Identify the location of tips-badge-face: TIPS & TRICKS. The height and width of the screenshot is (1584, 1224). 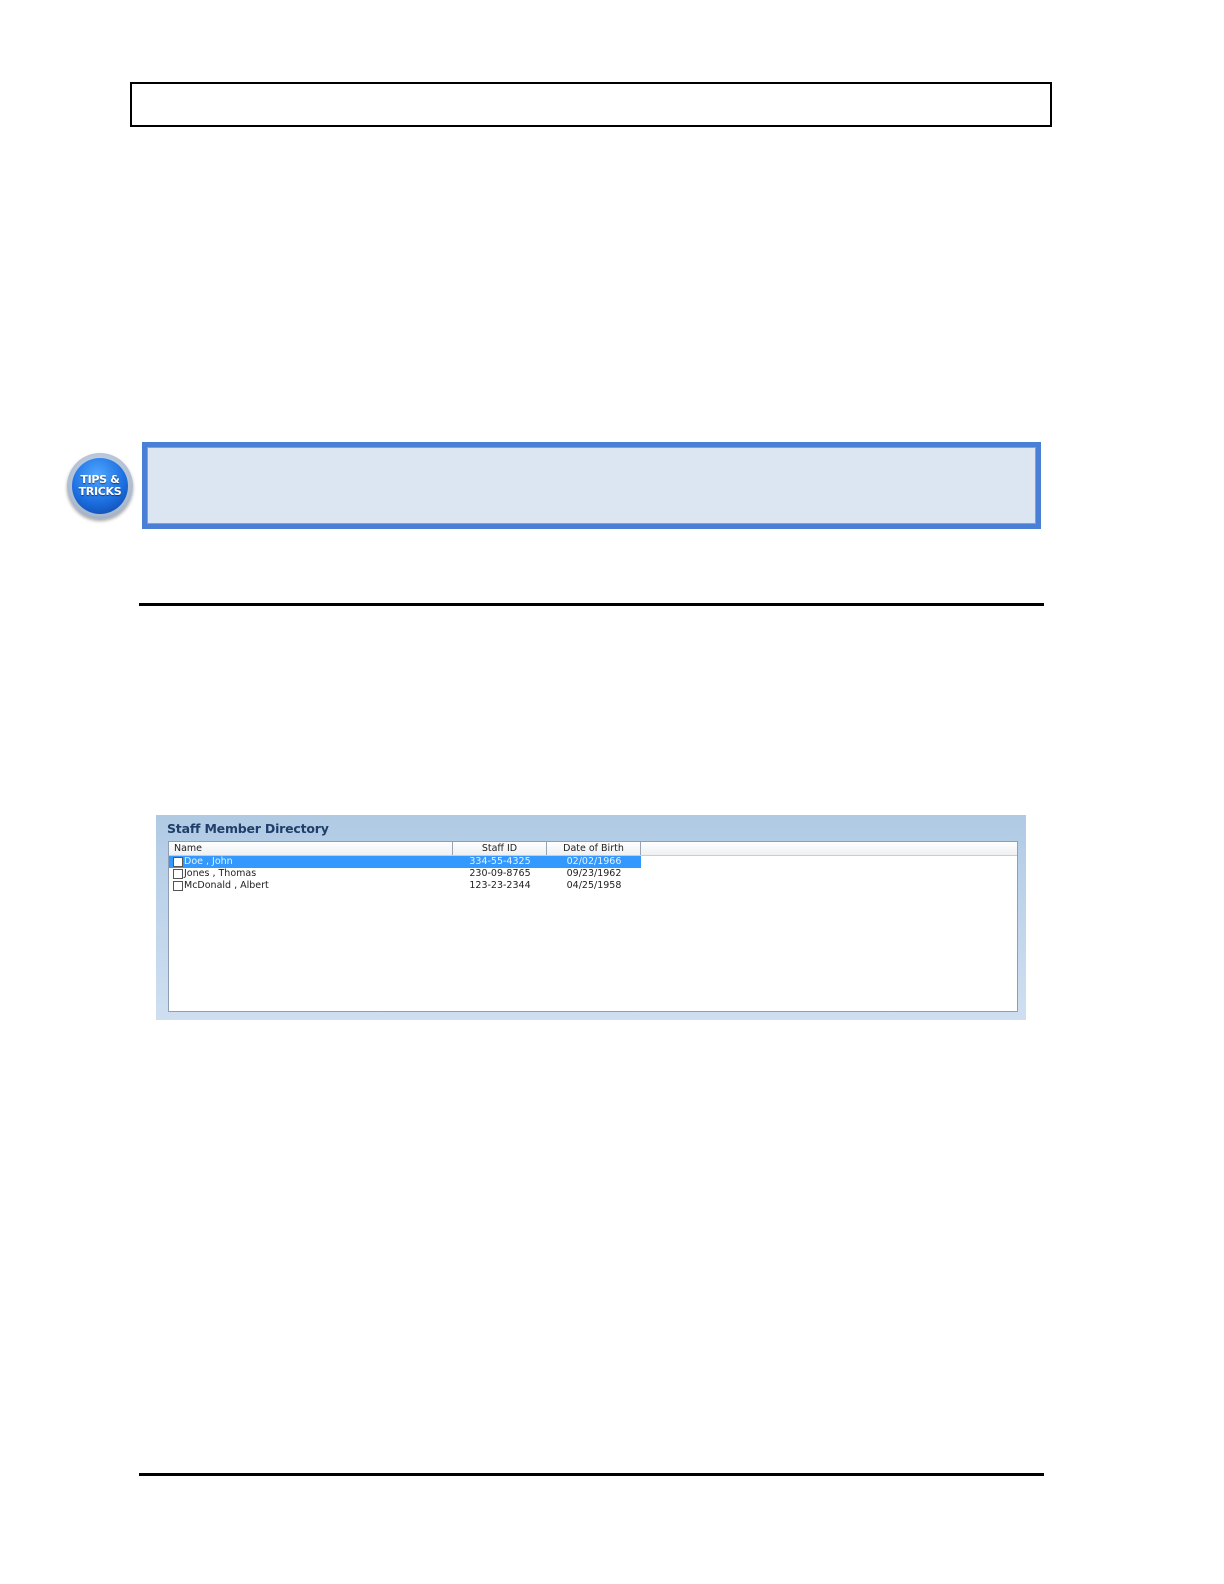
(100, 486).